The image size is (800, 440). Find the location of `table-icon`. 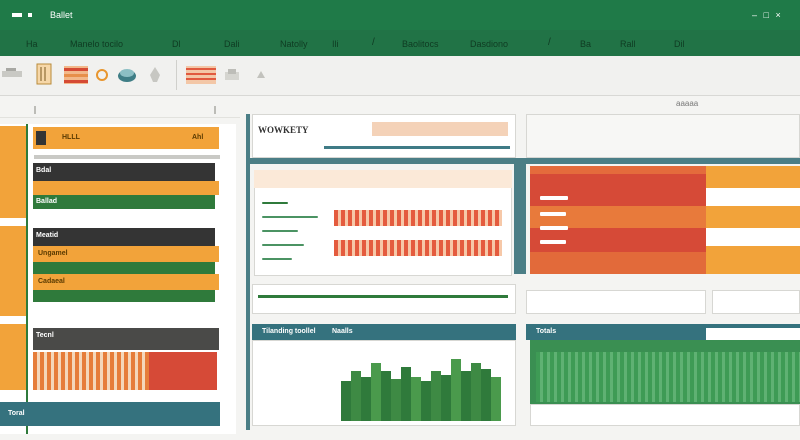

table-icon is located at coordinates (76, 75).